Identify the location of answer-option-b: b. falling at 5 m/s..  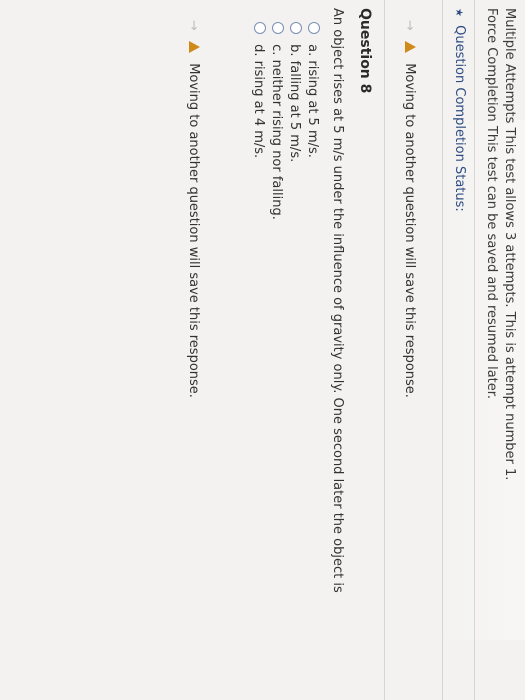
(294, 92).